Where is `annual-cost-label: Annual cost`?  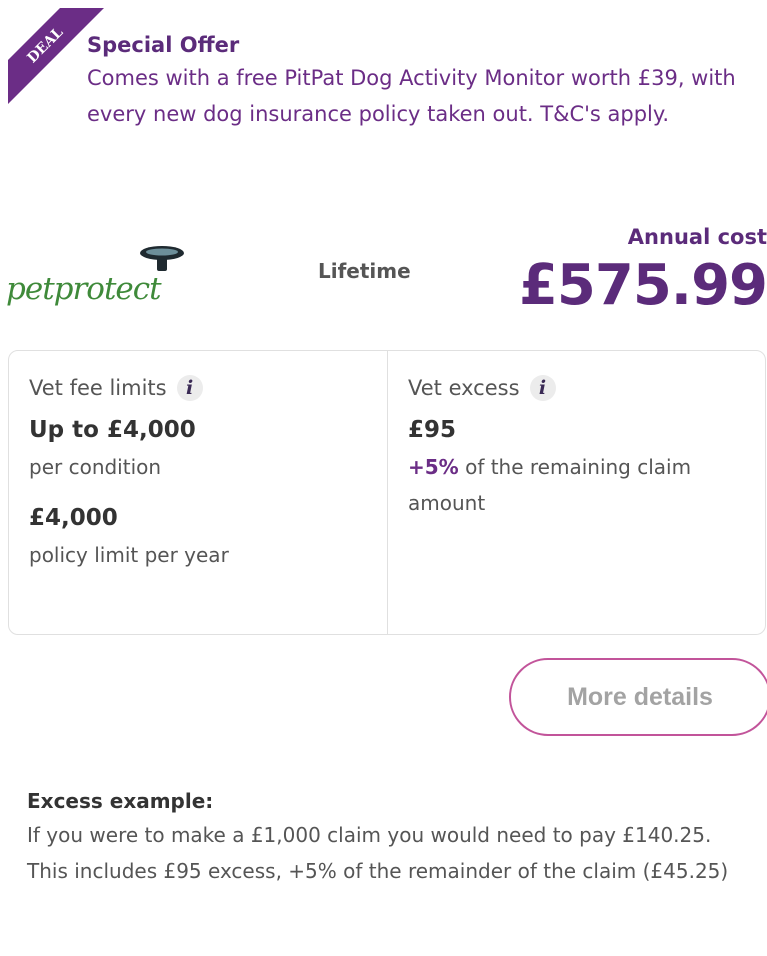 annual-cost-label: Annual cost is located at coordinates (697, 237).